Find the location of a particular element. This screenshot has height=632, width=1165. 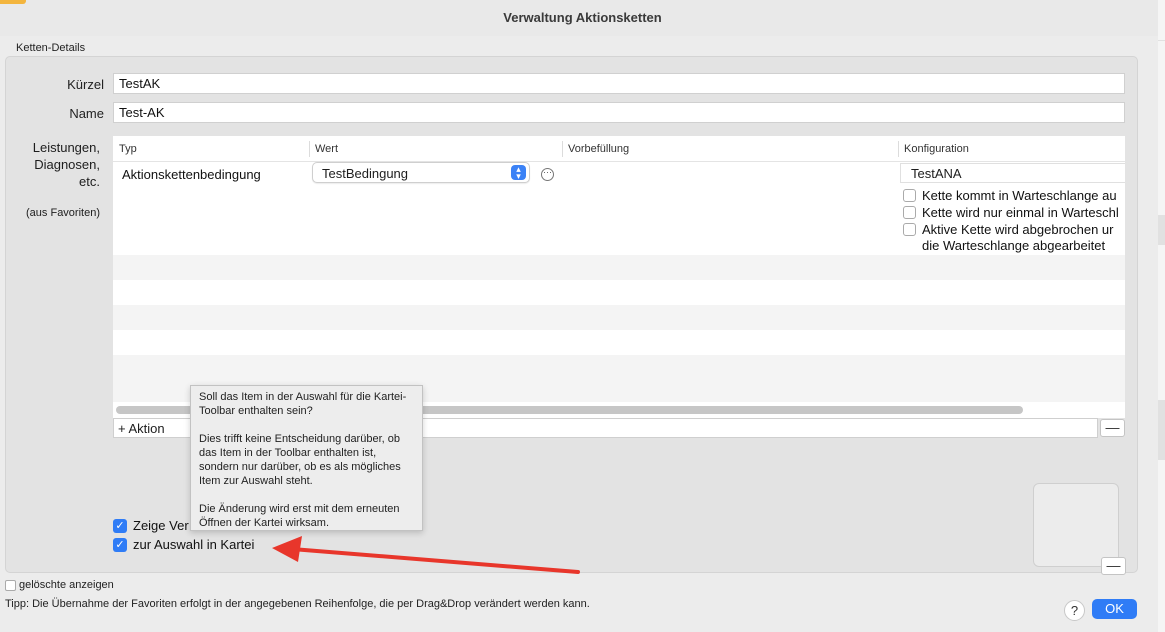

konfiguration-value: TestANA is located at coordinates (936, 173).